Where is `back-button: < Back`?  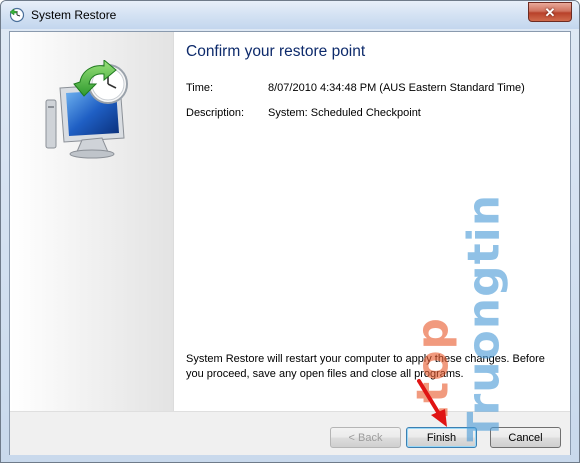
back-button: < Back is located at coordinates (365, 437).